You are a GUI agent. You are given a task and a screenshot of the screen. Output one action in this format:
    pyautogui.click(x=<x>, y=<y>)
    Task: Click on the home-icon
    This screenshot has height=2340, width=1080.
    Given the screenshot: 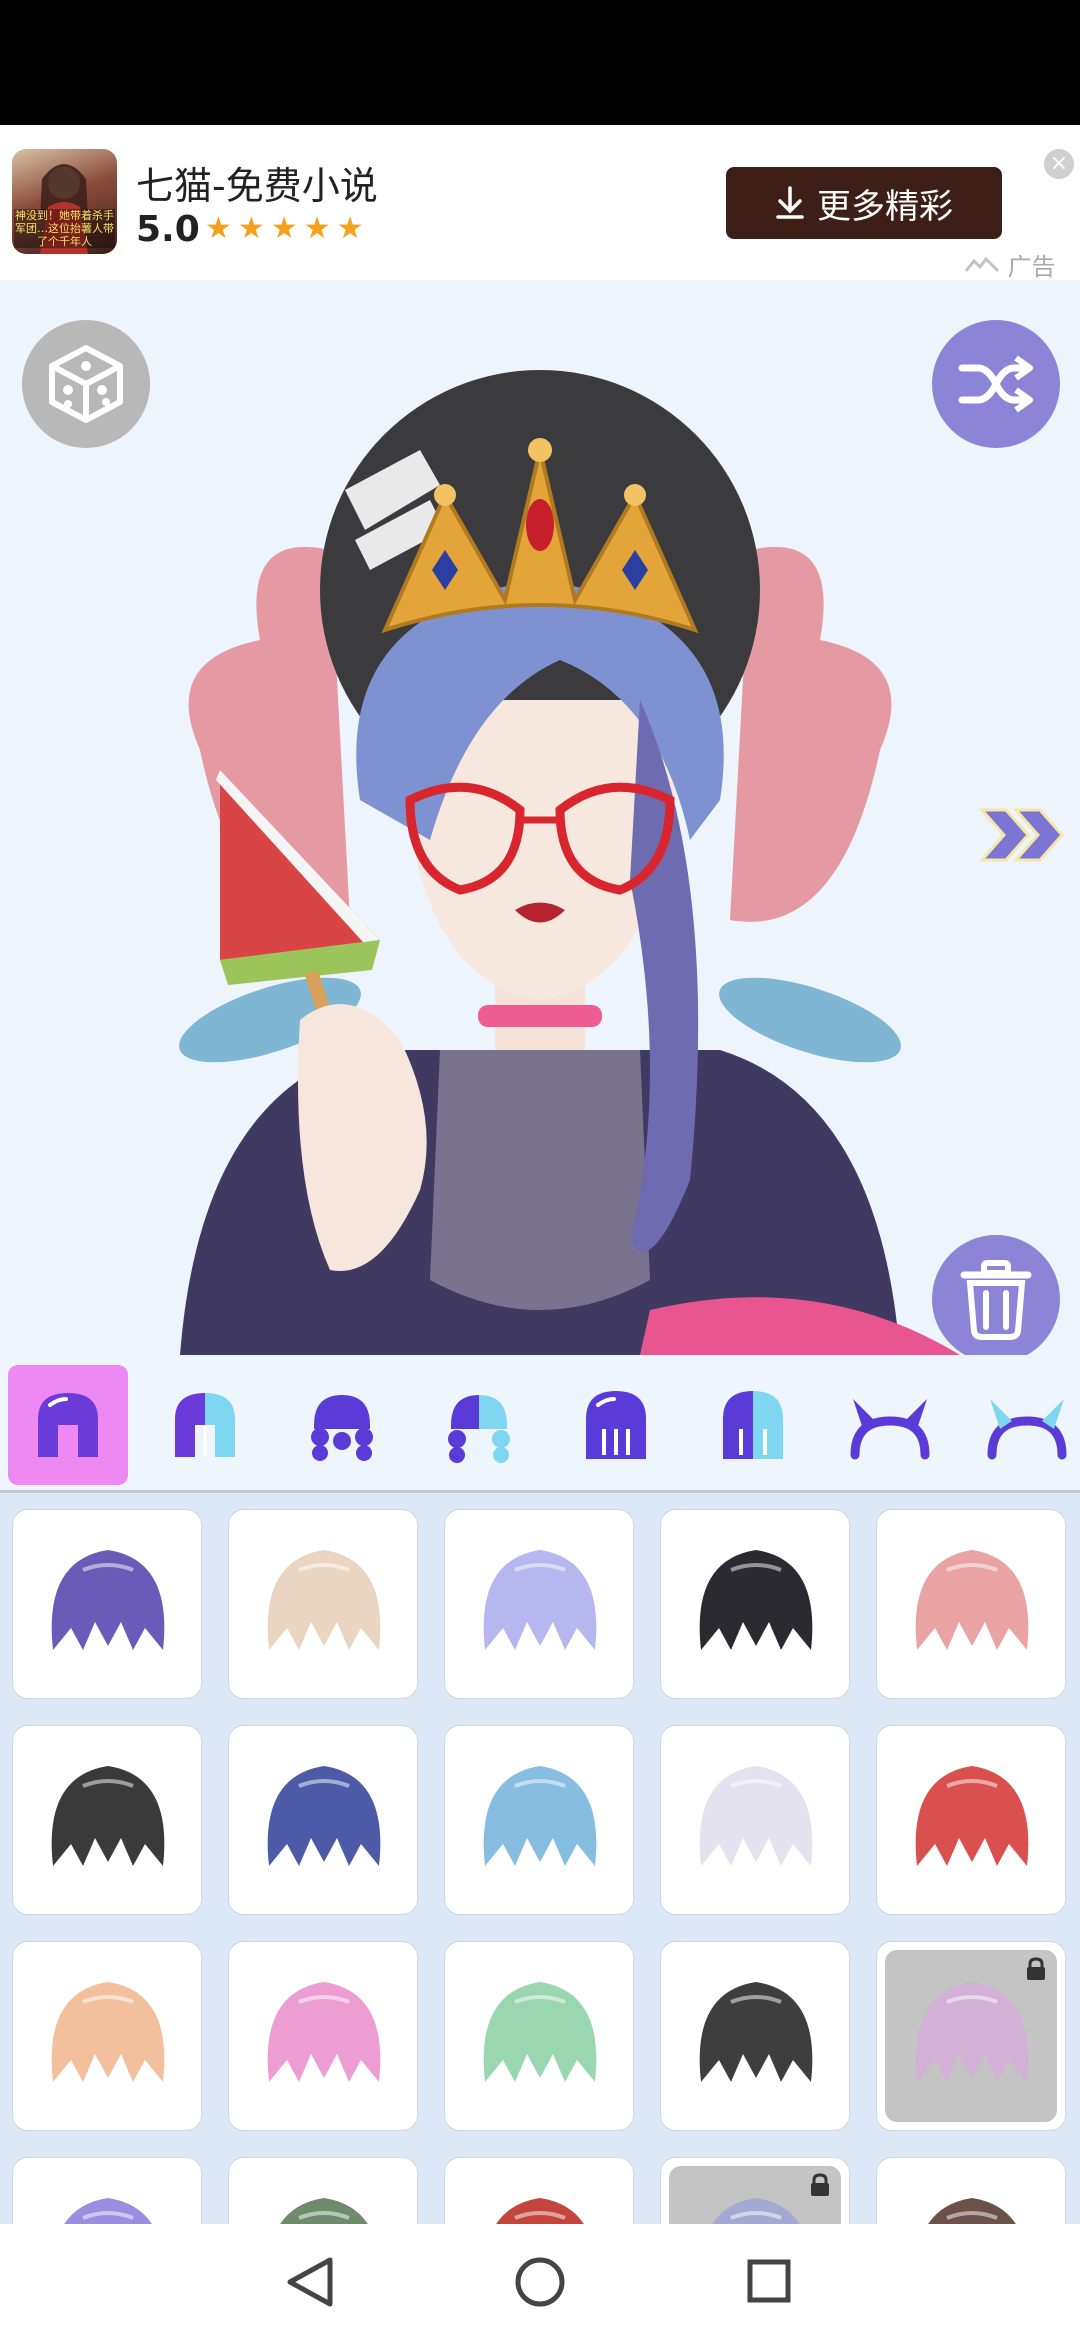 What is the action you would take?
    pyautogui.click(x=540, y=2282)
    